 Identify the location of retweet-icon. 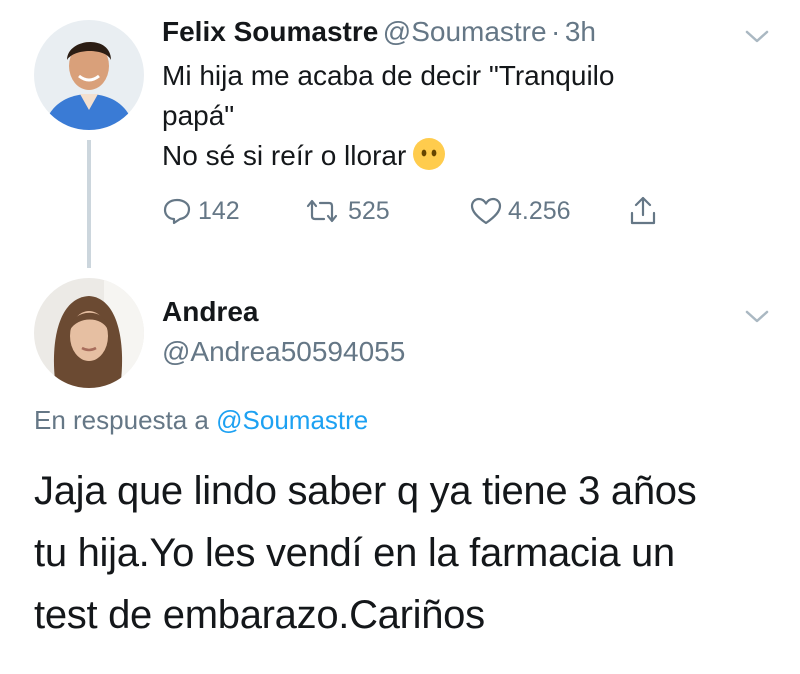
(322, 211).